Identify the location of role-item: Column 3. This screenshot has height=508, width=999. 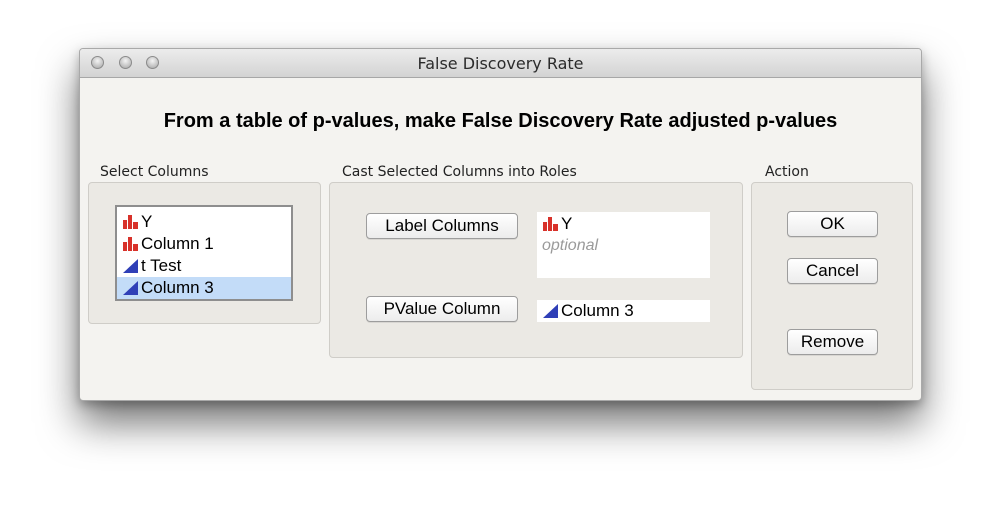
(623, 311).